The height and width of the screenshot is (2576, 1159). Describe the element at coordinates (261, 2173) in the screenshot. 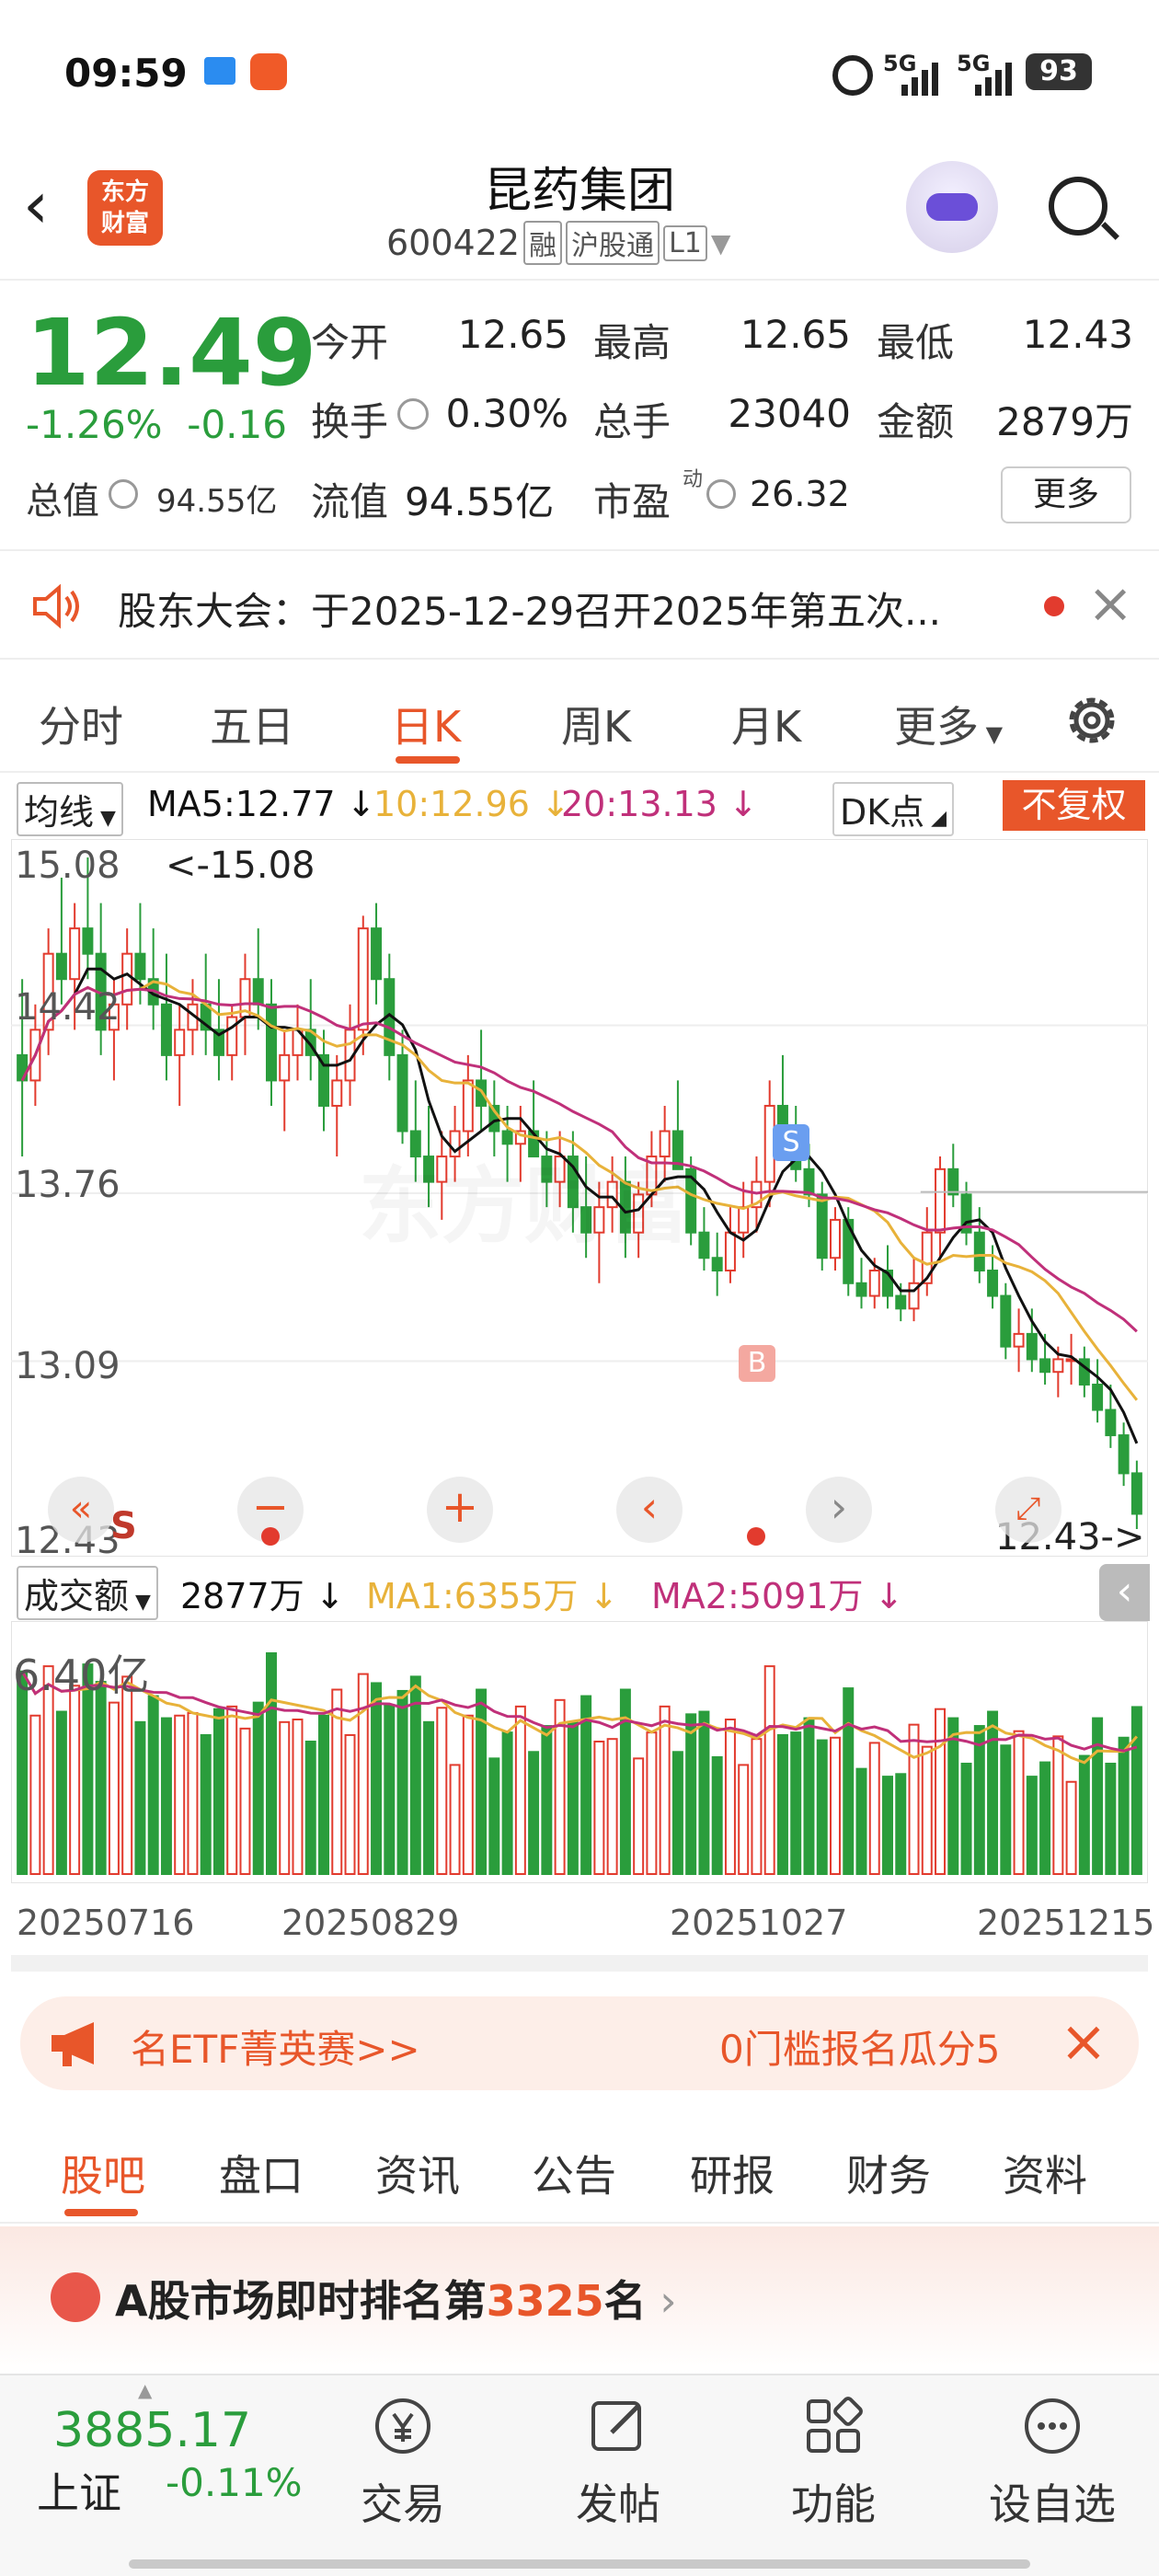

I see `tab-orderbook: 盘口` at that location.